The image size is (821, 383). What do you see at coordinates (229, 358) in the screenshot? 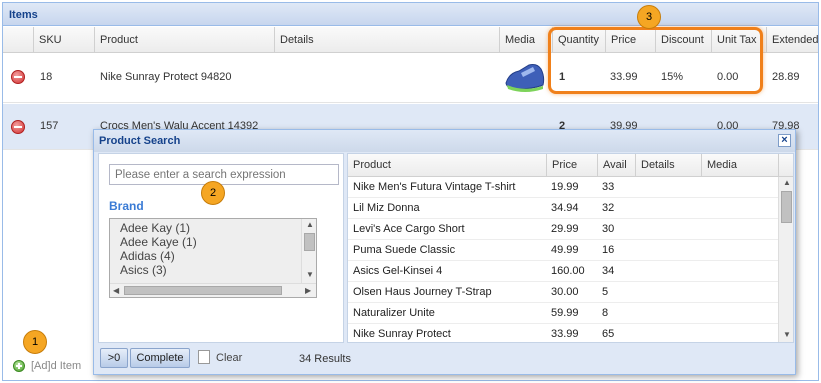
I see `clear-link: Clear` at bounding box center [229, 358].